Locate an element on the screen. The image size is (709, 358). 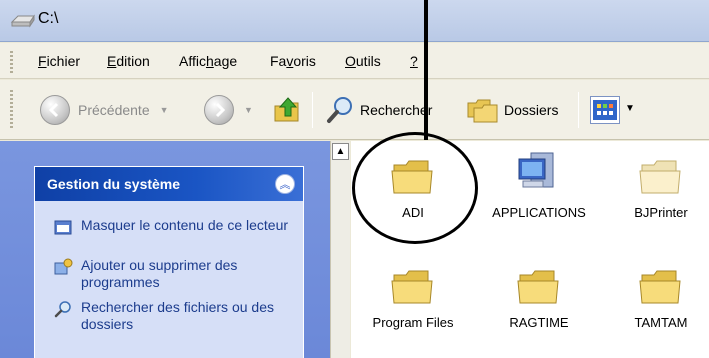
file-item-tamtam: TAMTAM is located at coordinates (655, 298).